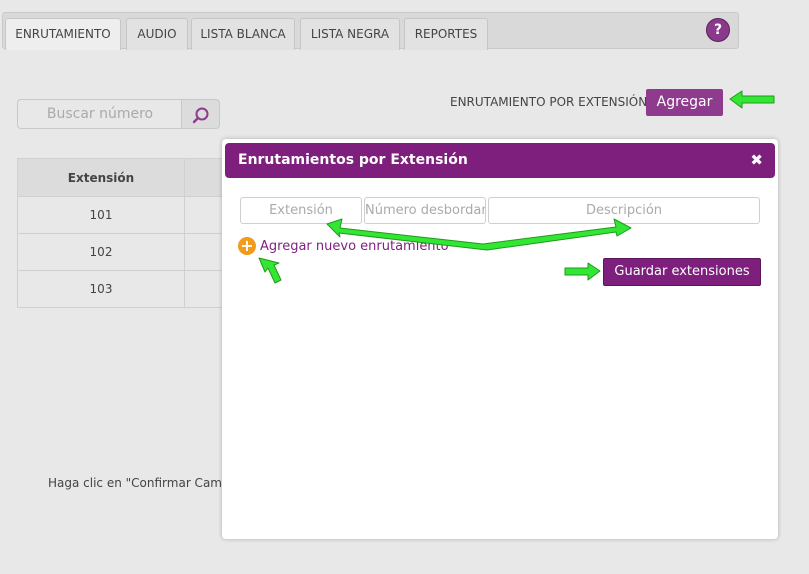  What do you see at coordinates (425, 210) in the screenshot?
I see `overflow-number-field: Número desbordamiento` at bounding box center [425, 210].